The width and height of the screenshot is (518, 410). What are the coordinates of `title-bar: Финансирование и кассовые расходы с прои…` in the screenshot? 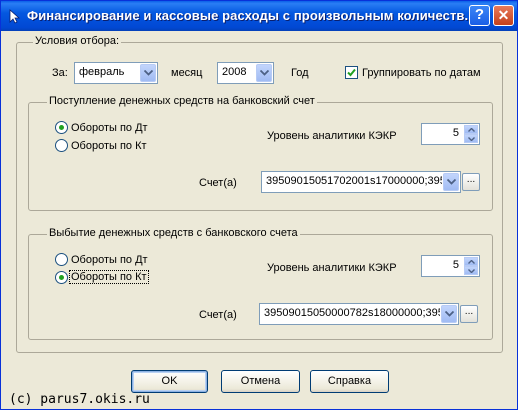 It's located at (259, 16).